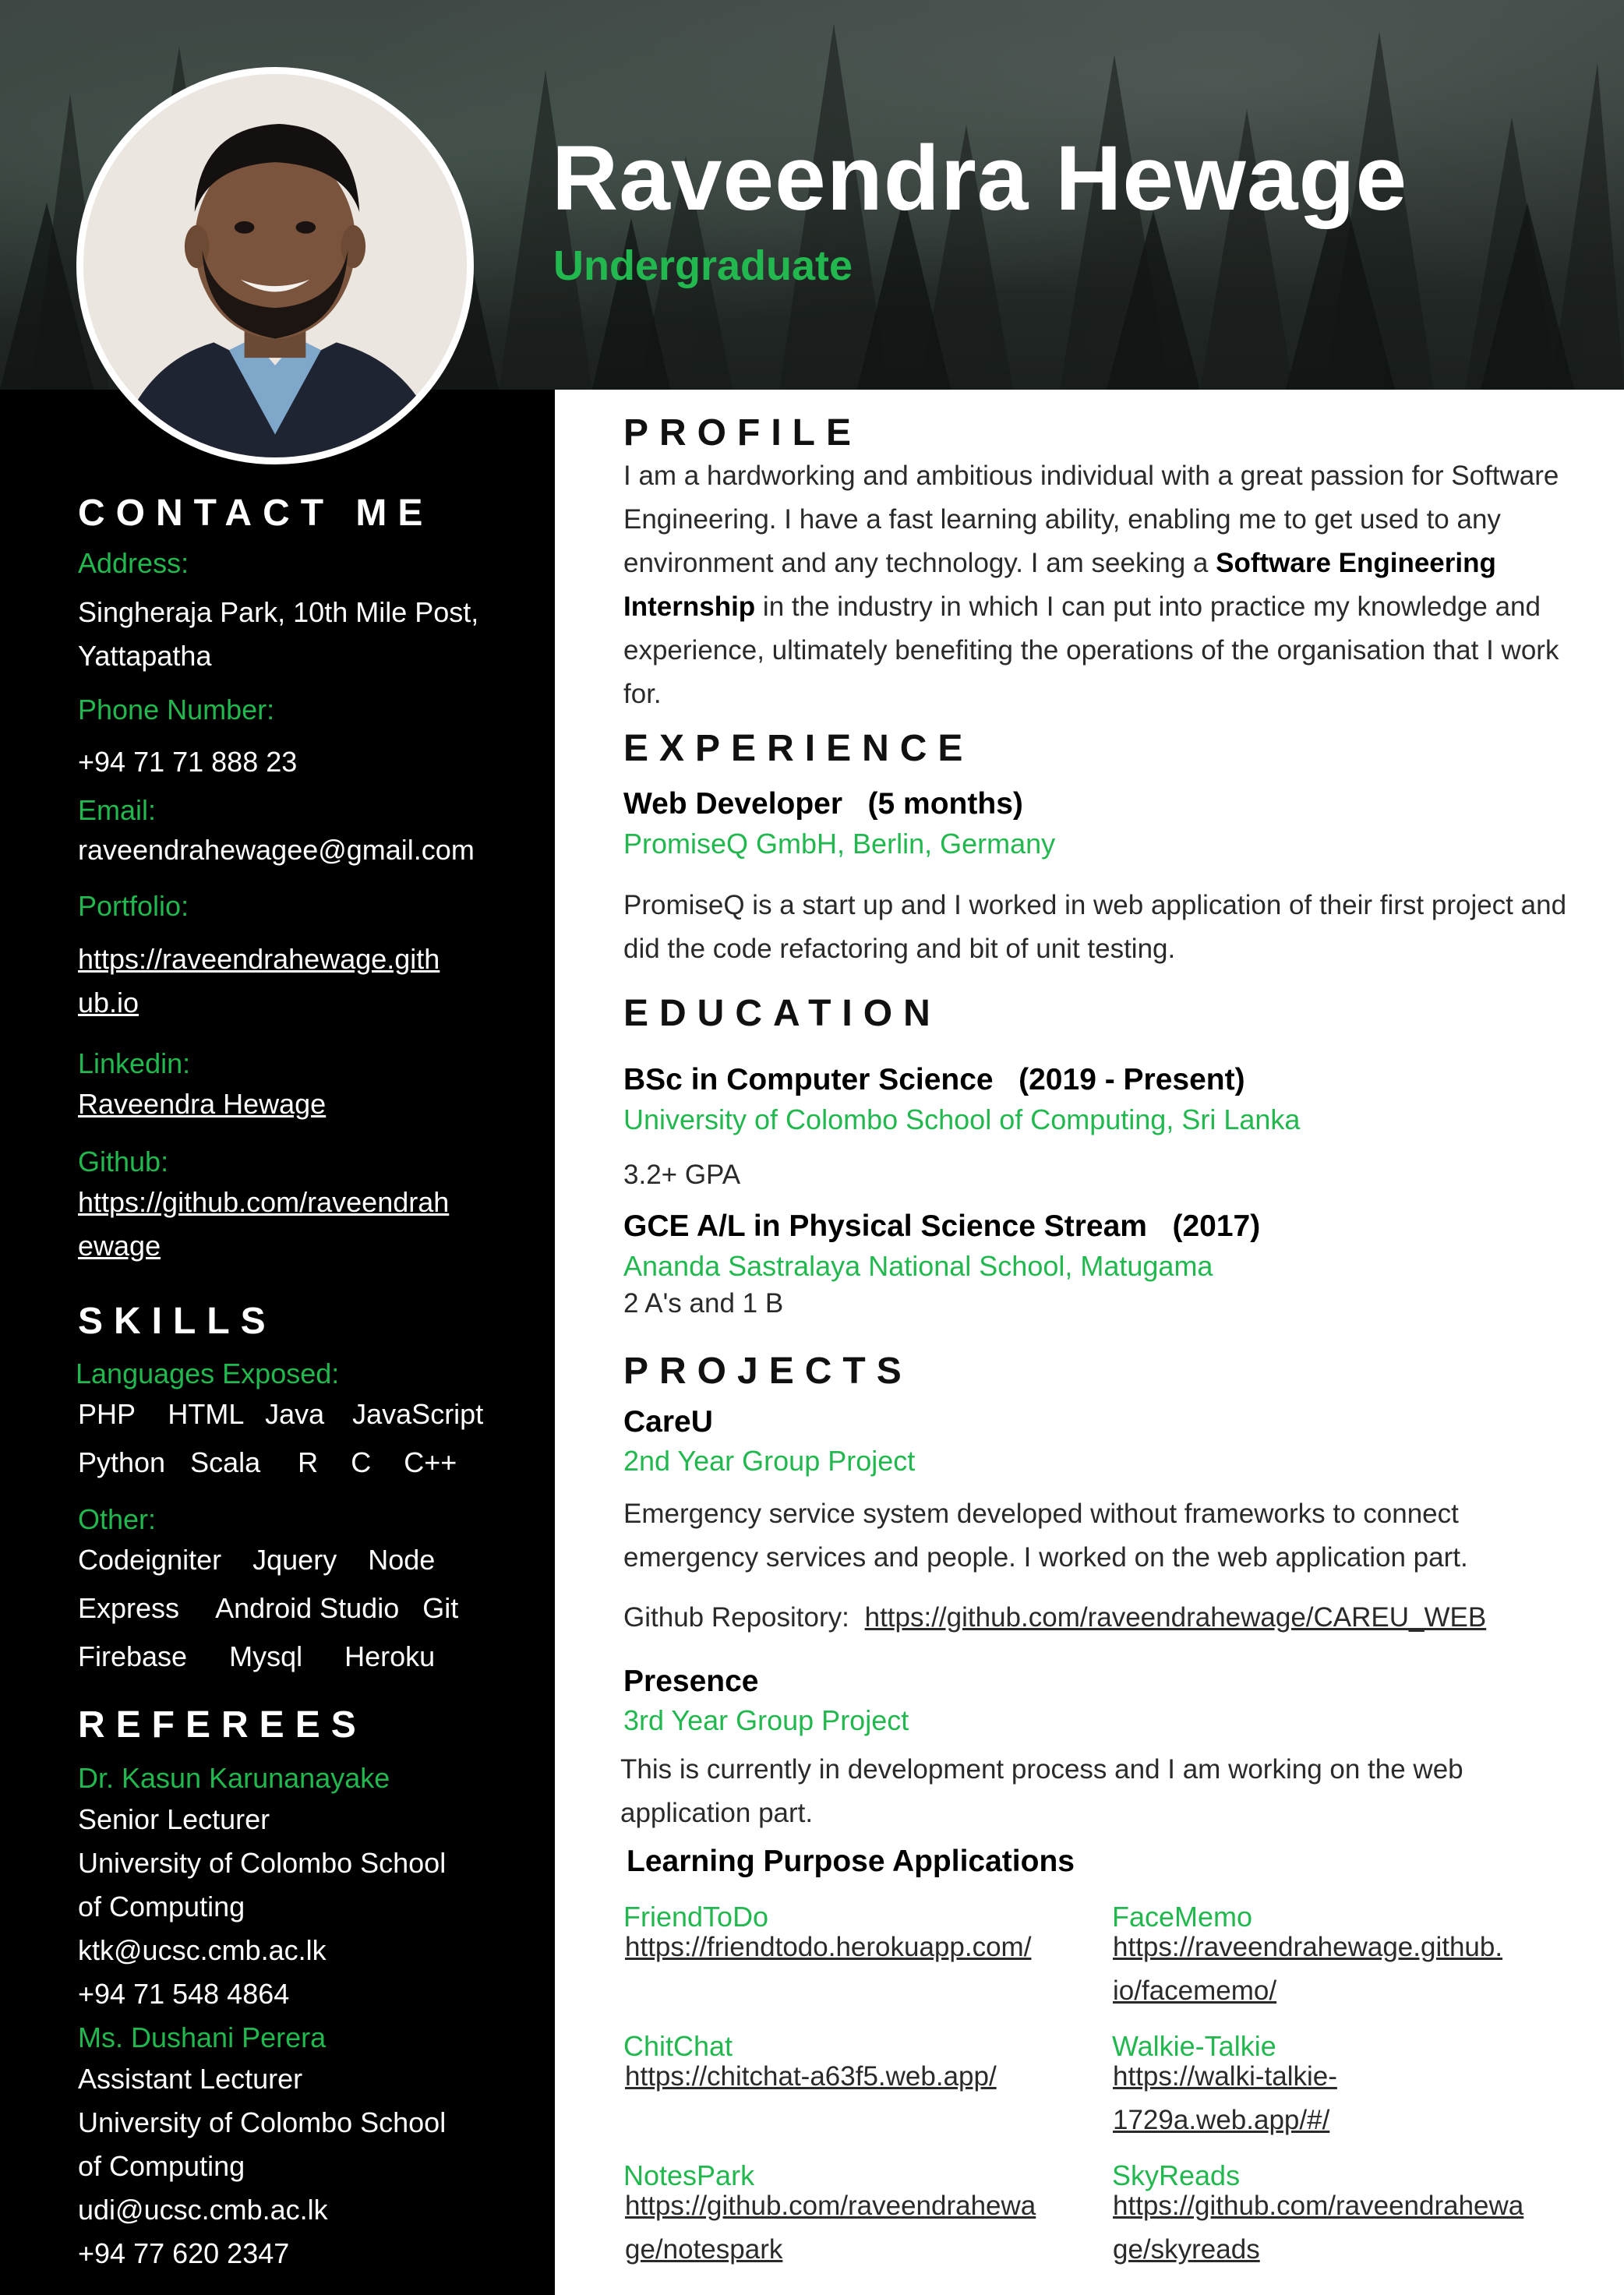  I want to click on referee-line: udi@ucsc.cmb.ac.lk, so click(203, 2210).